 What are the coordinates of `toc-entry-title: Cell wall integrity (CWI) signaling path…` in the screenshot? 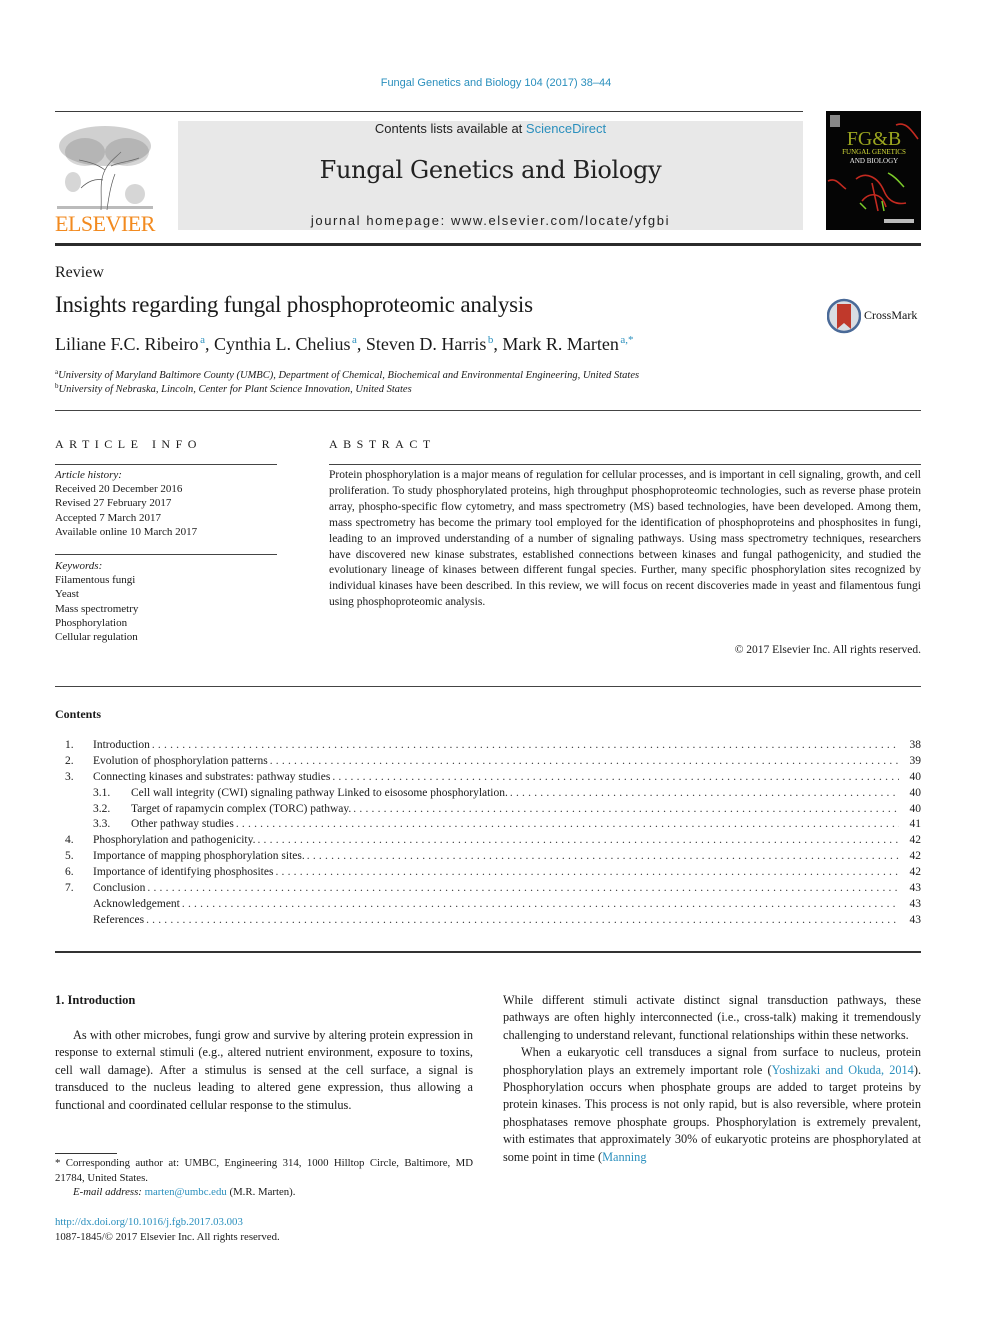 It's located at (320, 793).